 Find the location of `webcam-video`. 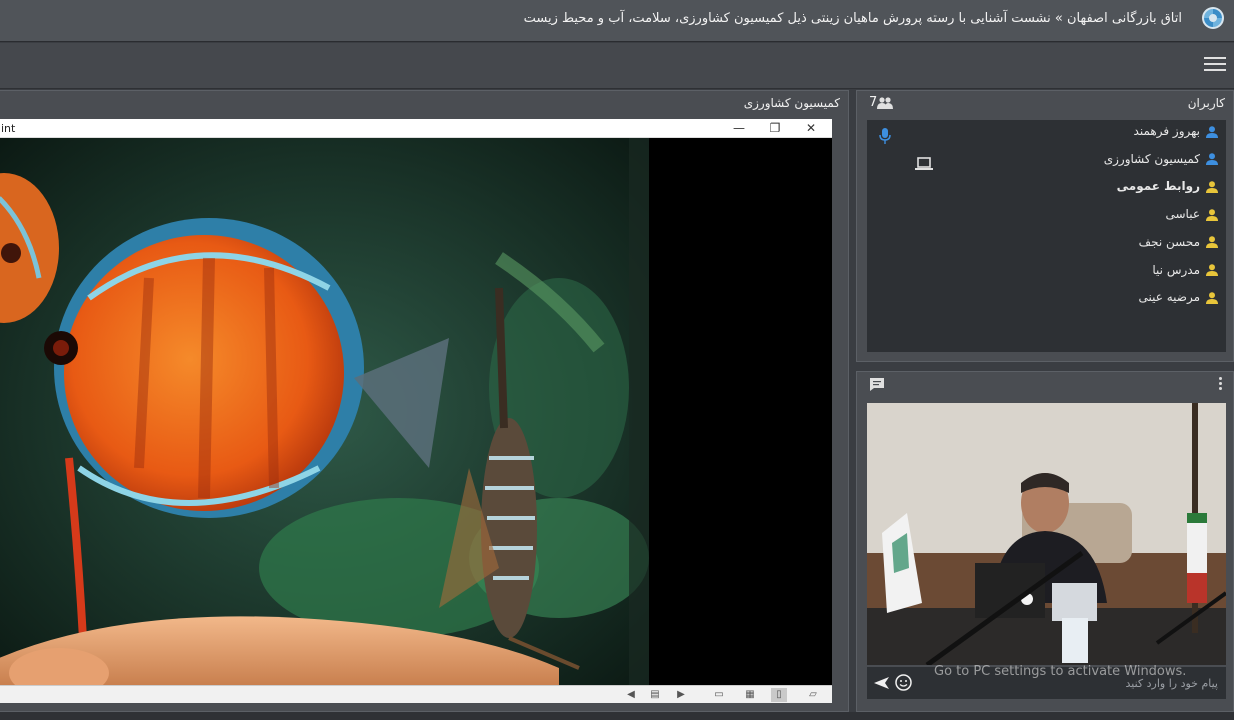

webcam-video is located at coordinates (1046, 534).